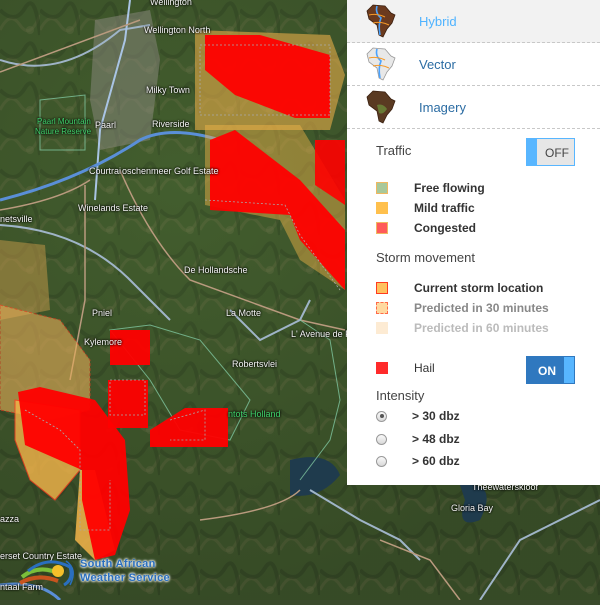 The height and width of the screenshot is (605, 600). Describe the element at coordinates (394, 150) in the screenshot. I see `traffic-title: Traffic` at that location.